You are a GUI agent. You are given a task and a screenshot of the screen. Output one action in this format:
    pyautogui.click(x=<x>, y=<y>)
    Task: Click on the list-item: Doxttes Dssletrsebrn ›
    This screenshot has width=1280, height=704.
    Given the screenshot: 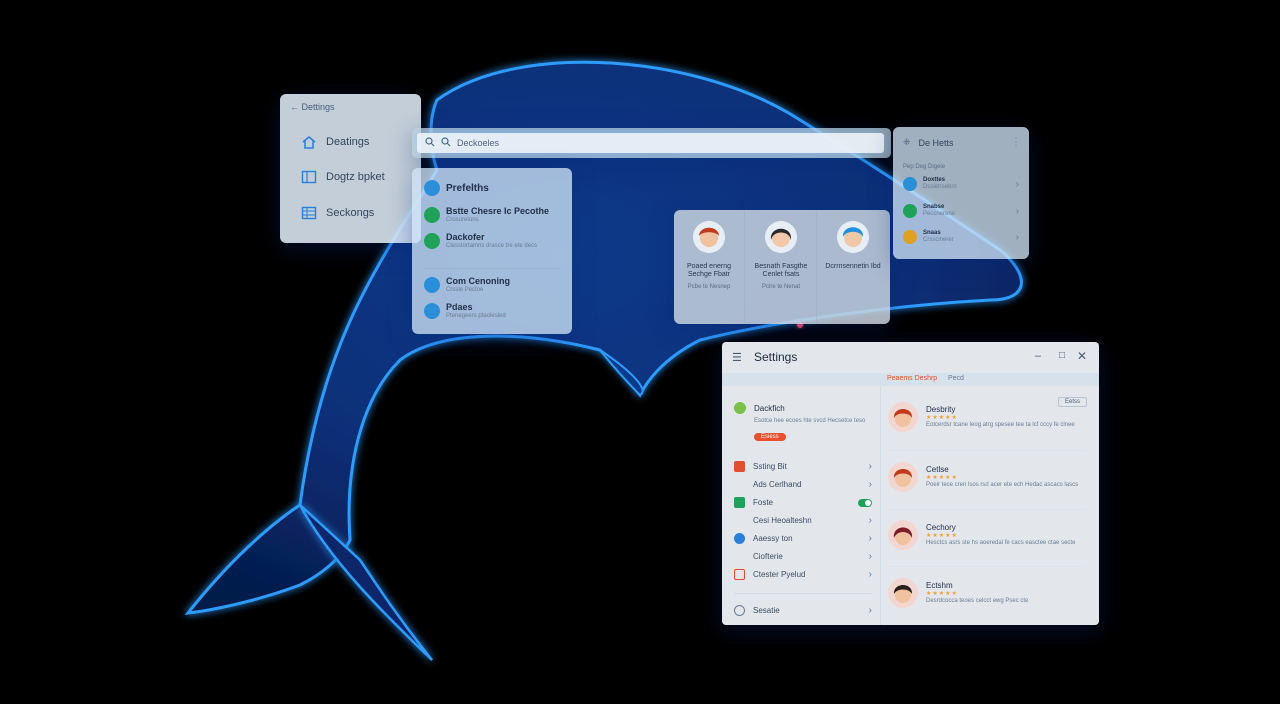 What is the action you would take?
    pyautogui.click(x=961, y=184)
    